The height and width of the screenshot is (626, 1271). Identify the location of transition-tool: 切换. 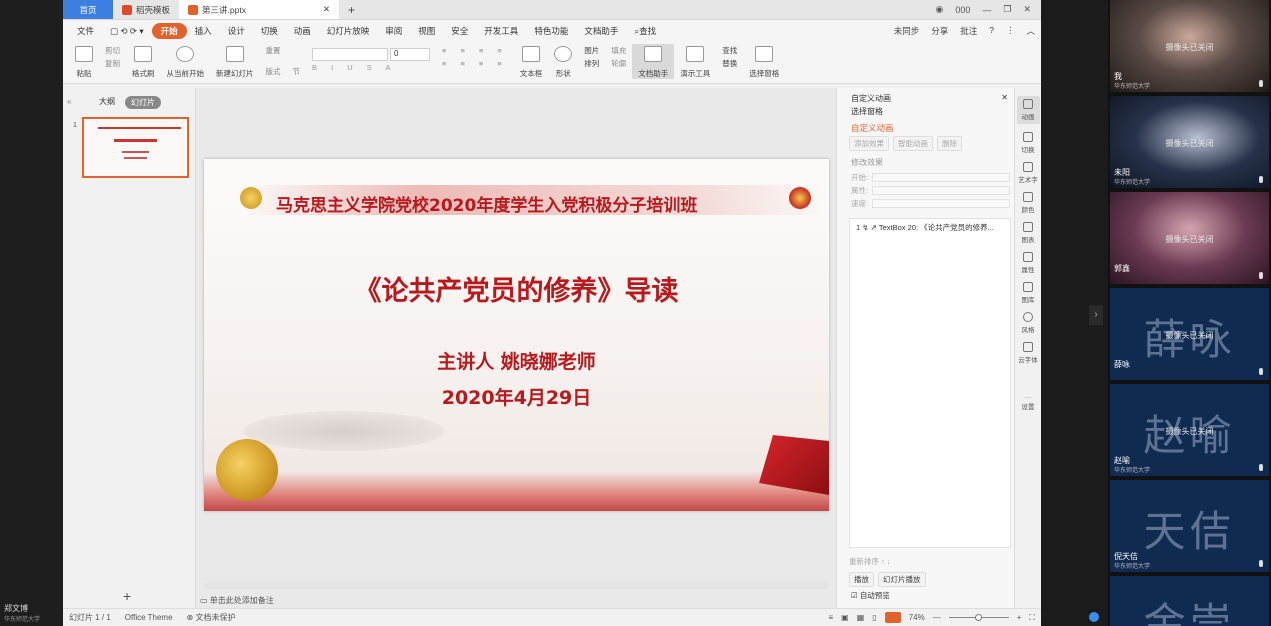
(1028, 143).